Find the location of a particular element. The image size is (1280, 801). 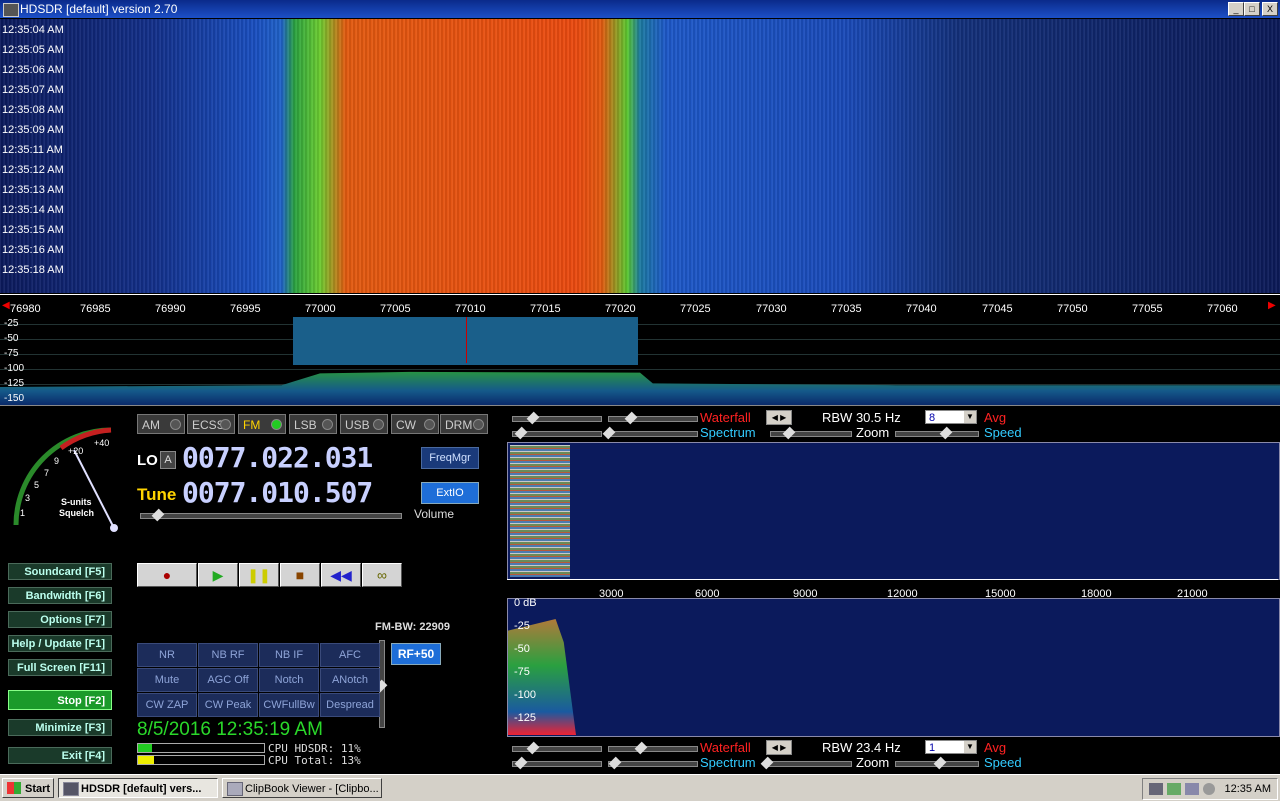

rf-spectrum-brightness-slider is located at coordinates (650, 433).